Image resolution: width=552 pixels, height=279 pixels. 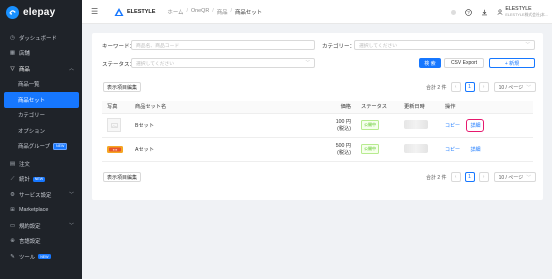 I want to click on status-select: 選択してください ﹀, so click(x=223, y=63).